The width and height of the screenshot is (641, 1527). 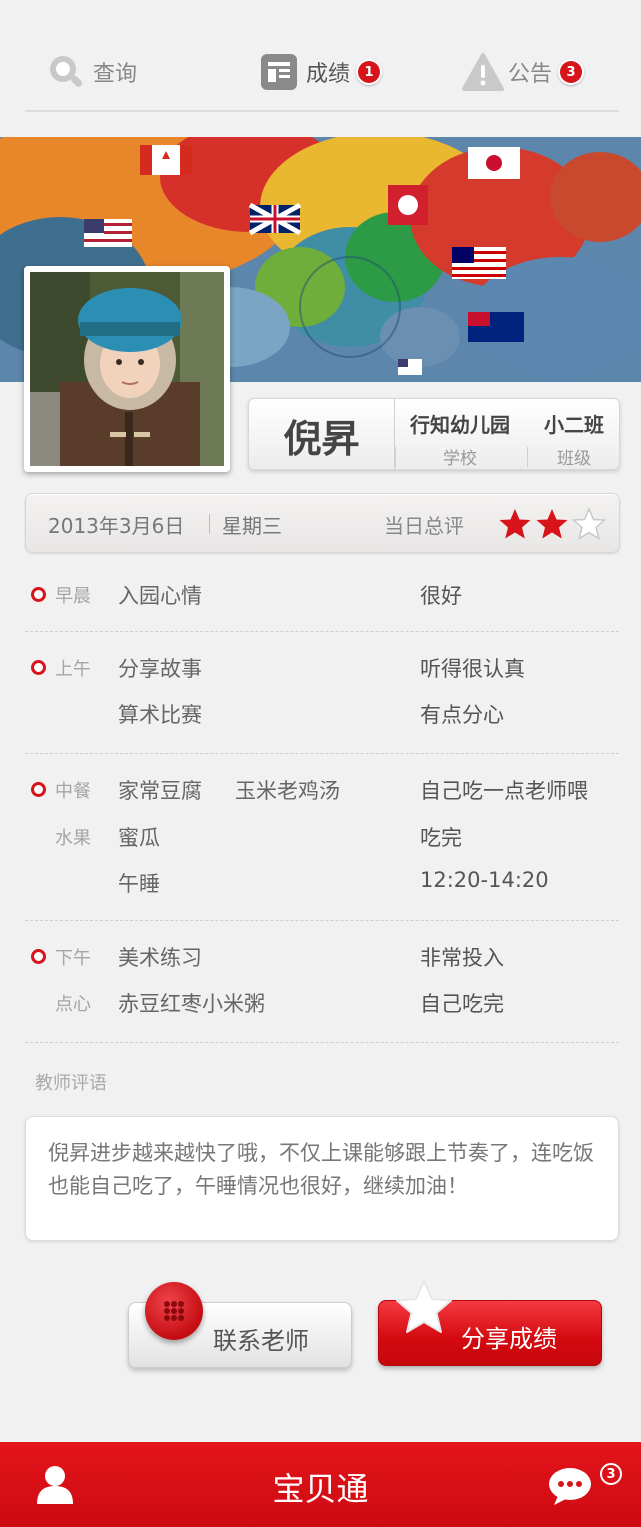 What do you see at coordinates (160, 958) in the screenshot?
I see `activity: 美术练习` at bounding box center [160, 958].